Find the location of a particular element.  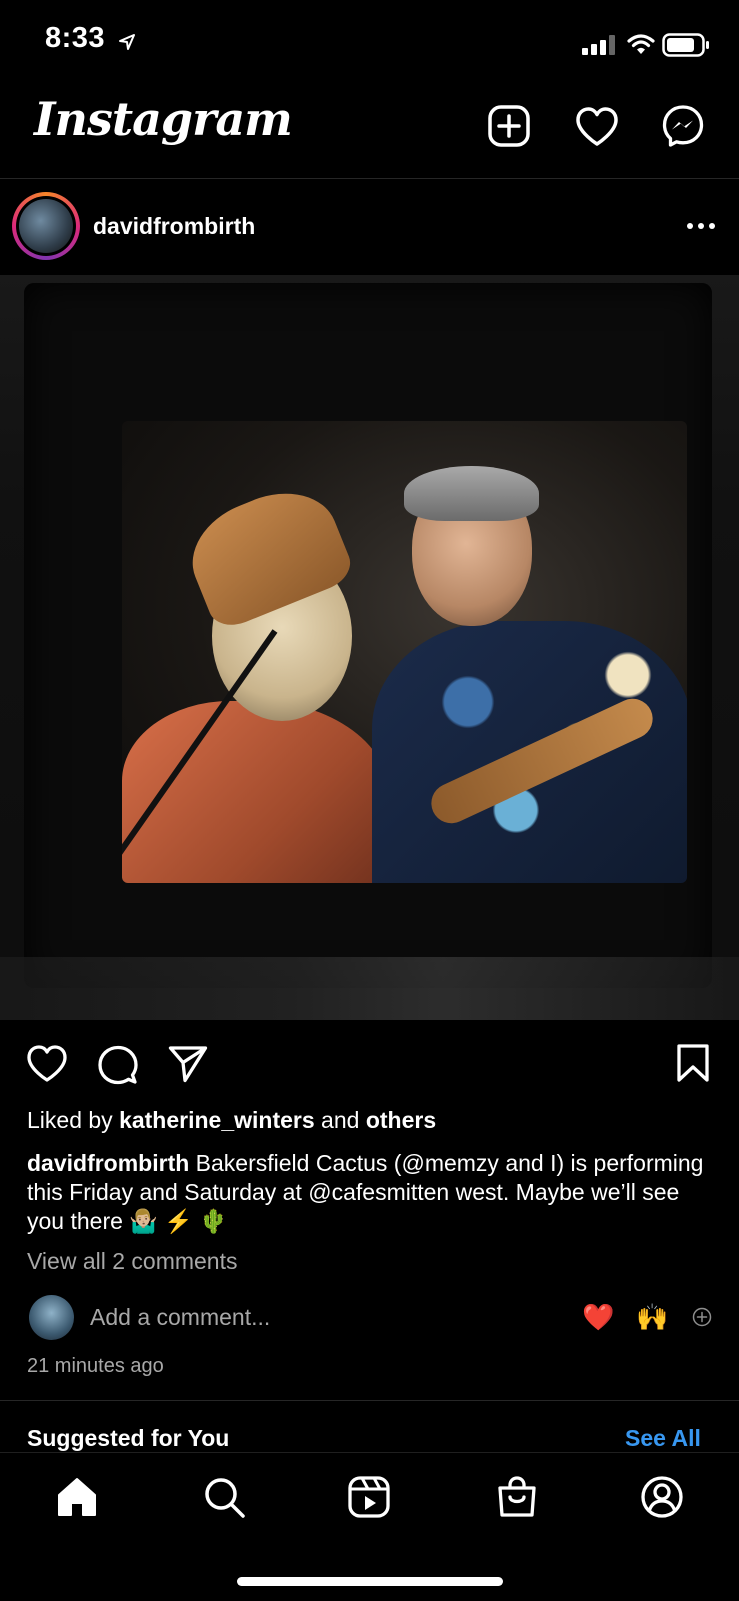

photo-figure-man-hair is located at coordinates (471, 493).